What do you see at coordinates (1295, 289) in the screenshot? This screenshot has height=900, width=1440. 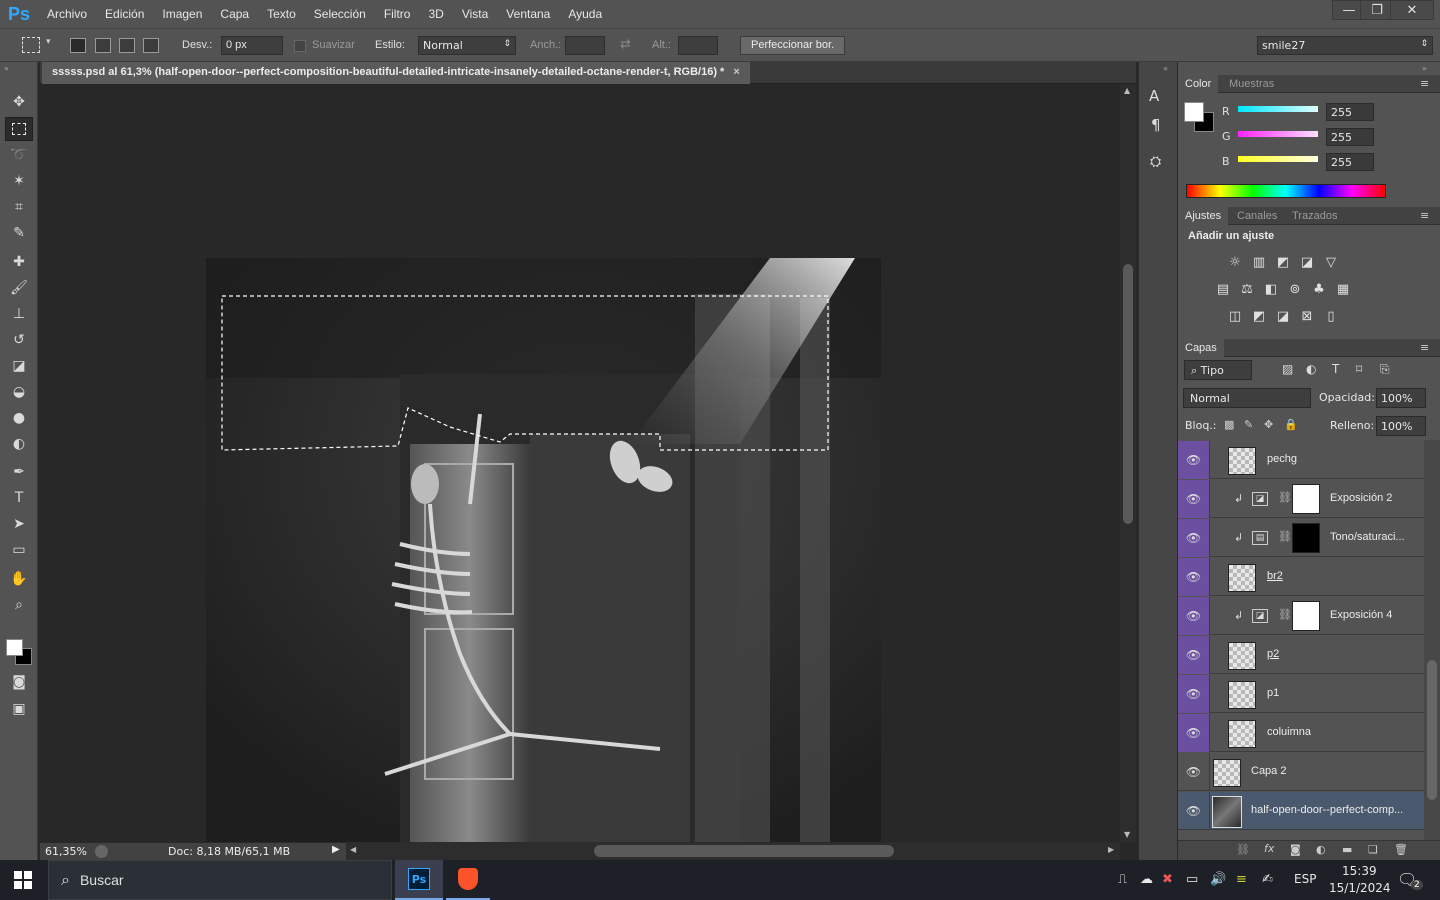 I see `photo-filter-icon: ⊚` at bounding box center [1295, 289].